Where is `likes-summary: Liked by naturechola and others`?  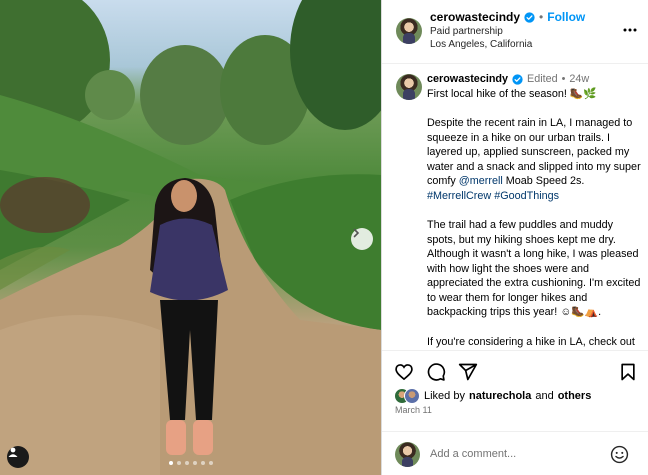 likes-summary: Liked by naturechola and others is located at coordinates (492, 396).